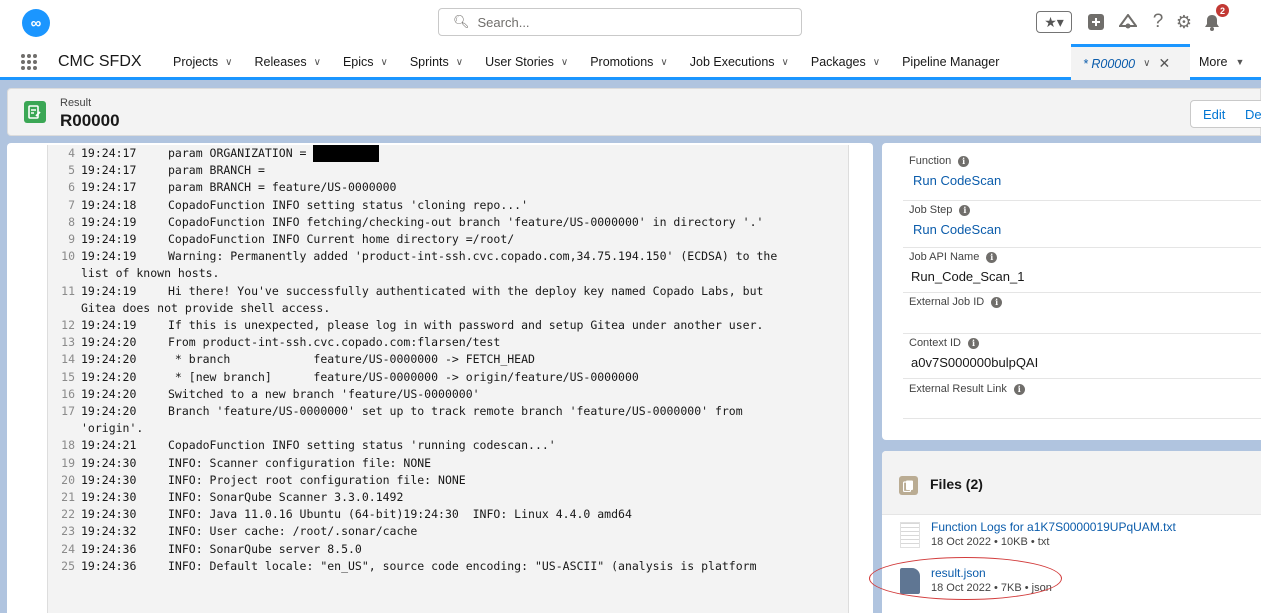  I want to click on delete-button: Delete, so click(1247, 114).